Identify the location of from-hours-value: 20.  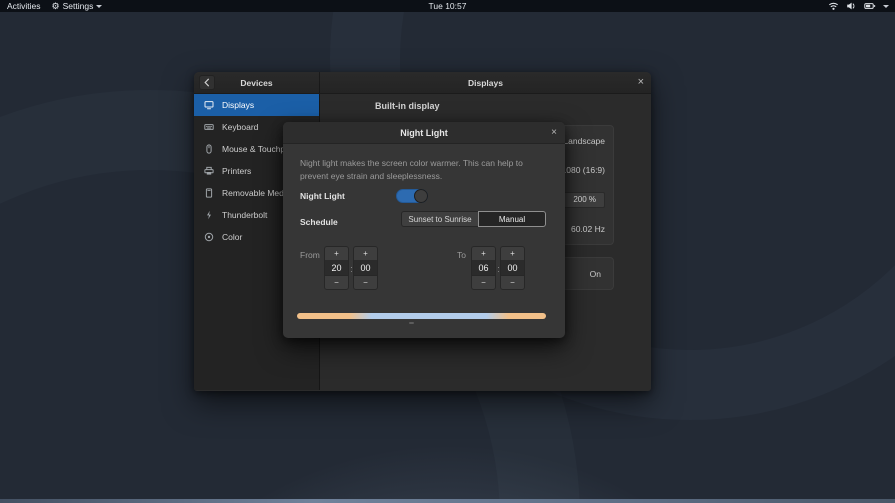
(336, 268).